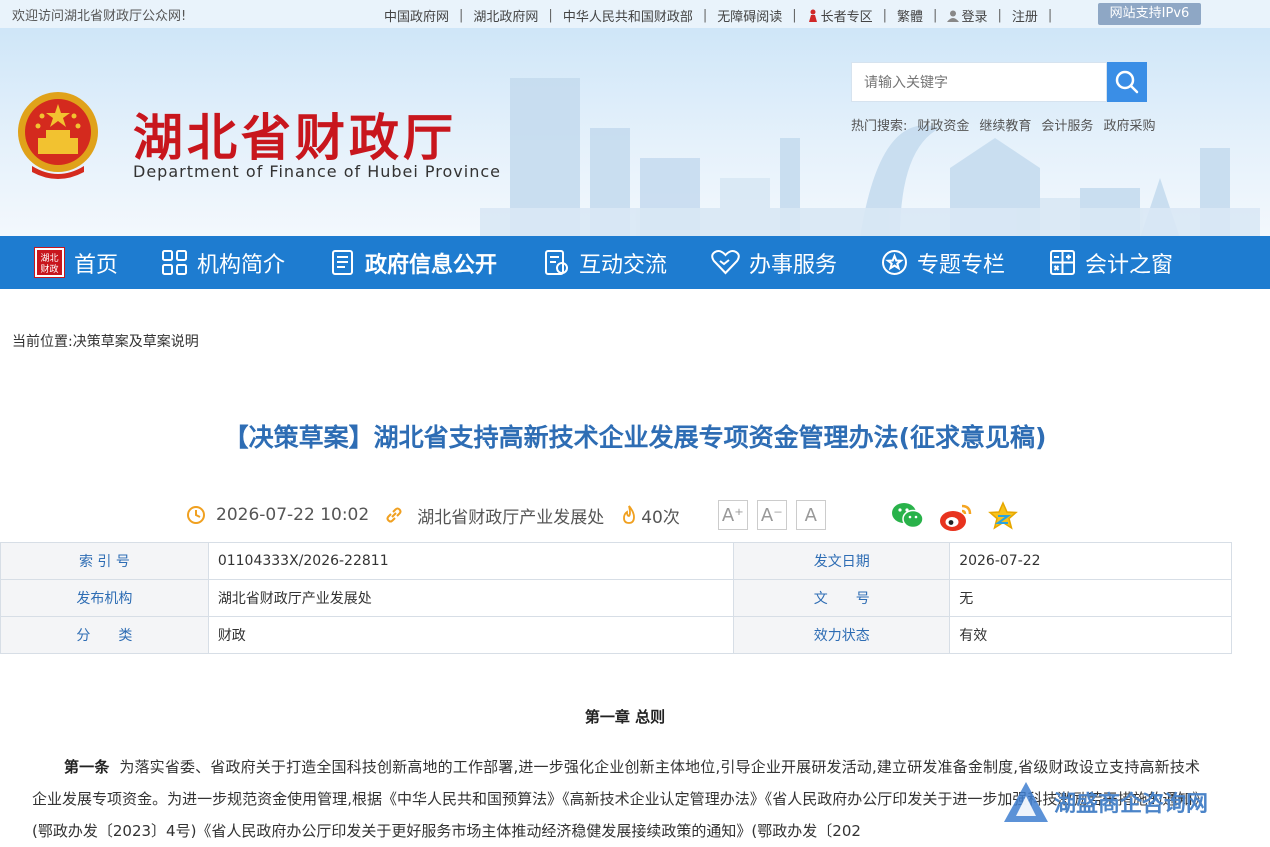 This screenshot has height=847, width=1270. What do you see at coordinates (628, 15) in the screenshot?
I see `link-mof: 中华人民共和国财政部` at bounding box center [628, 15].